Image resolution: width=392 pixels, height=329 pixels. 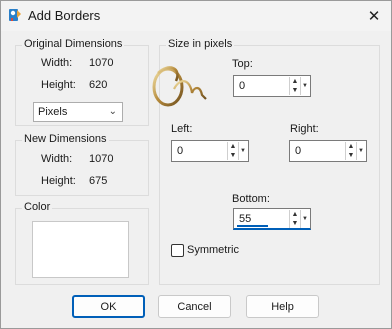 I want to click on bottom-value: 55, so click(x=245, y=219).